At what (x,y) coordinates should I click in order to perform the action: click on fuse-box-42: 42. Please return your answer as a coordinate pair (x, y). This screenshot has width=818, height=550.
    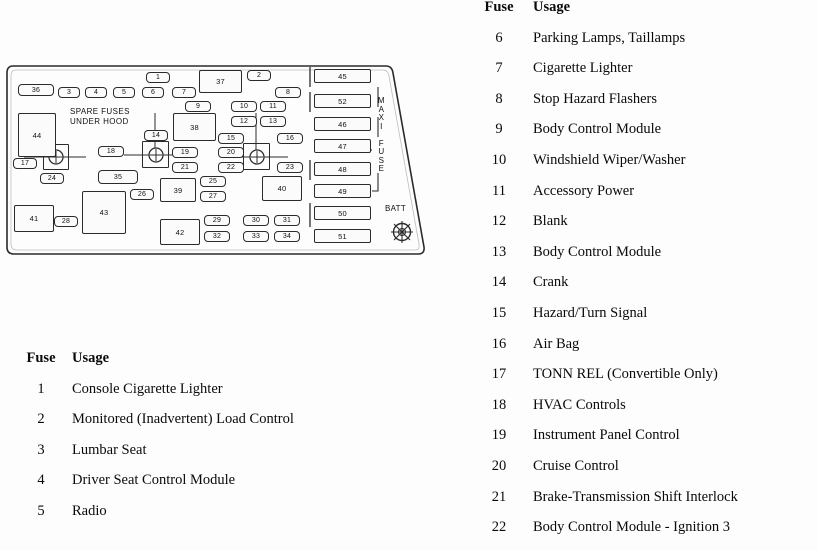
    Looking at the image, I should click on (180, 232).